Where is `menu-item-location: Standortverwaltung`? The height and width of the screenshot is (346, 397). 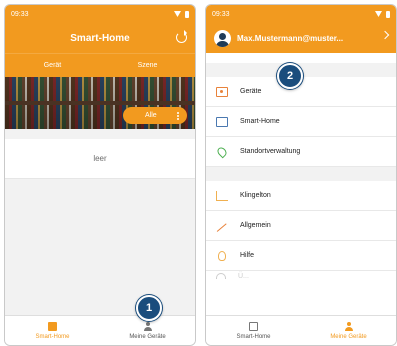
menu-item-location: Standortverwaltung is located at coordinates (301, 152).